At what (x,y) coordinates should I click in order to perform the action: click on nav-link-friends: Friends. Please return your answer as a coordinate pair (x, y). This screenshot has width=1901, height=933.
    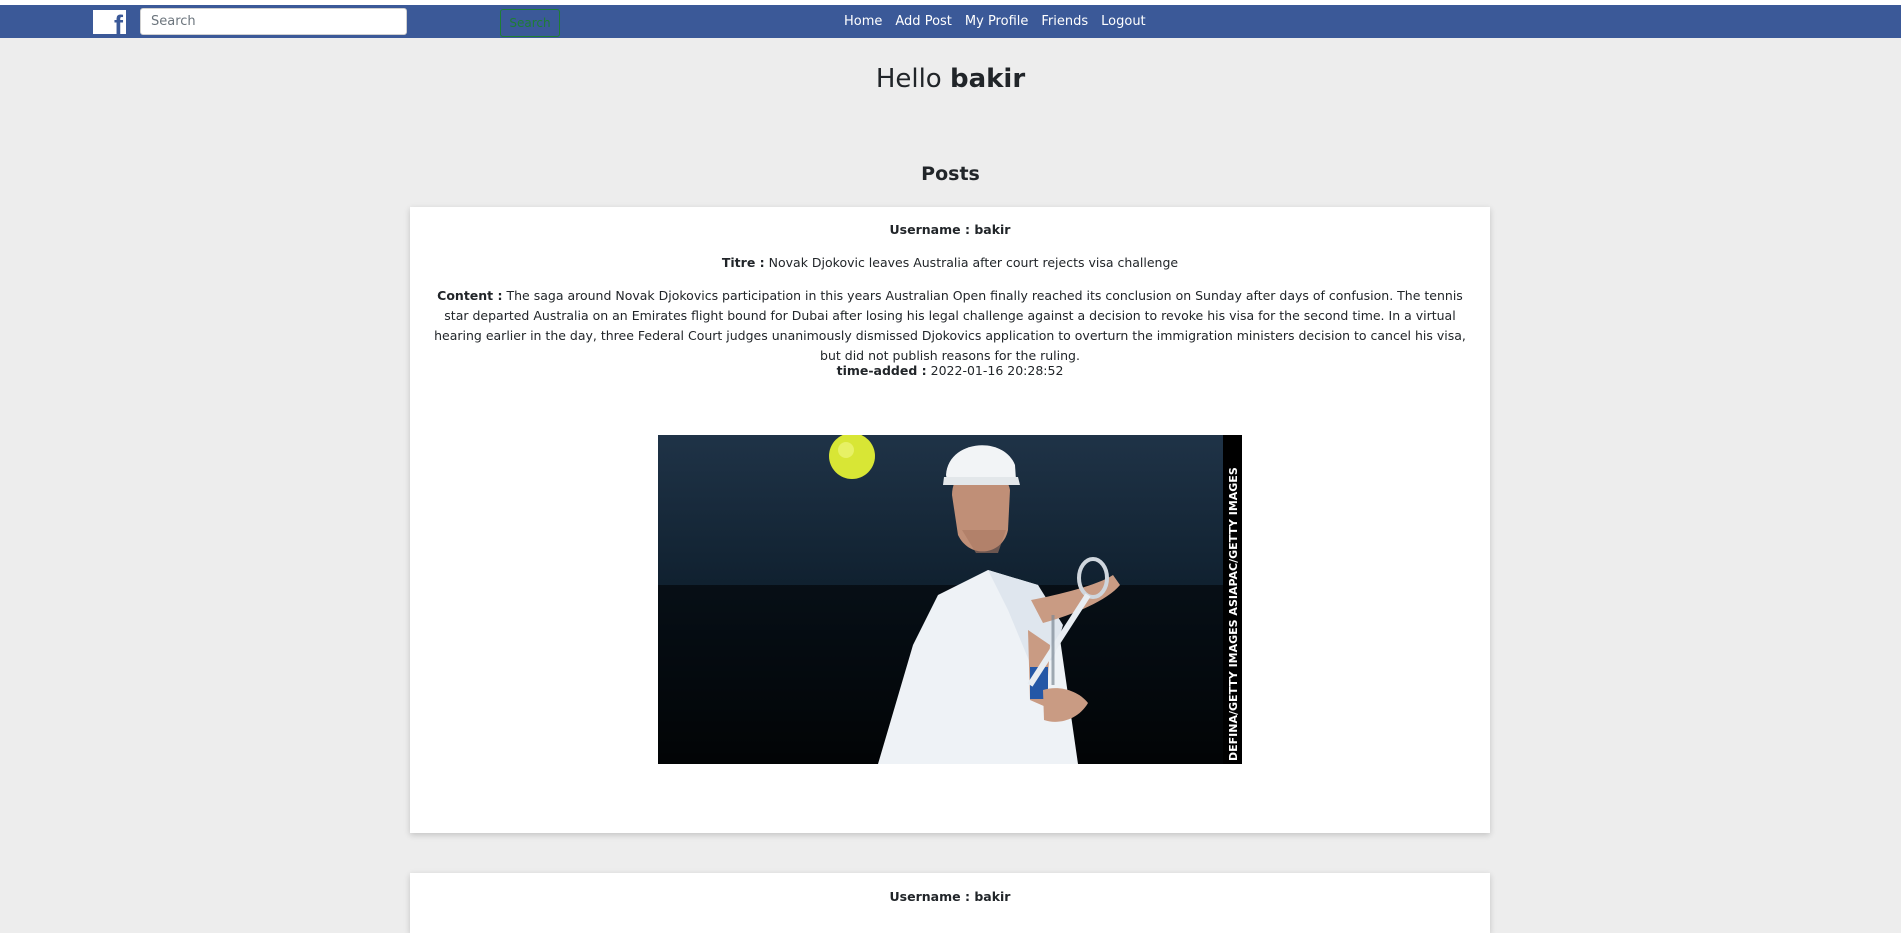
    Looking at the image, I should click on (1064, 21).